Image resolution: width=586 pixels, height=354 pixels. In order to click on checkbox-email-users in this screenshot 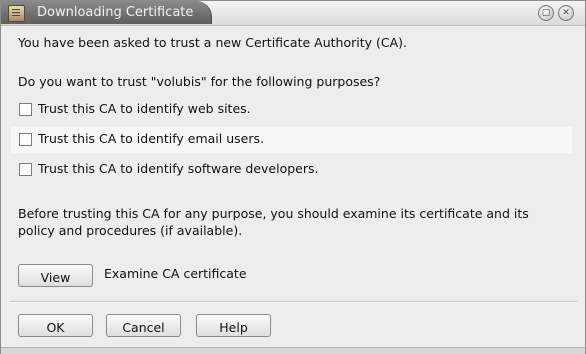, I will do `click(25, 139)`.